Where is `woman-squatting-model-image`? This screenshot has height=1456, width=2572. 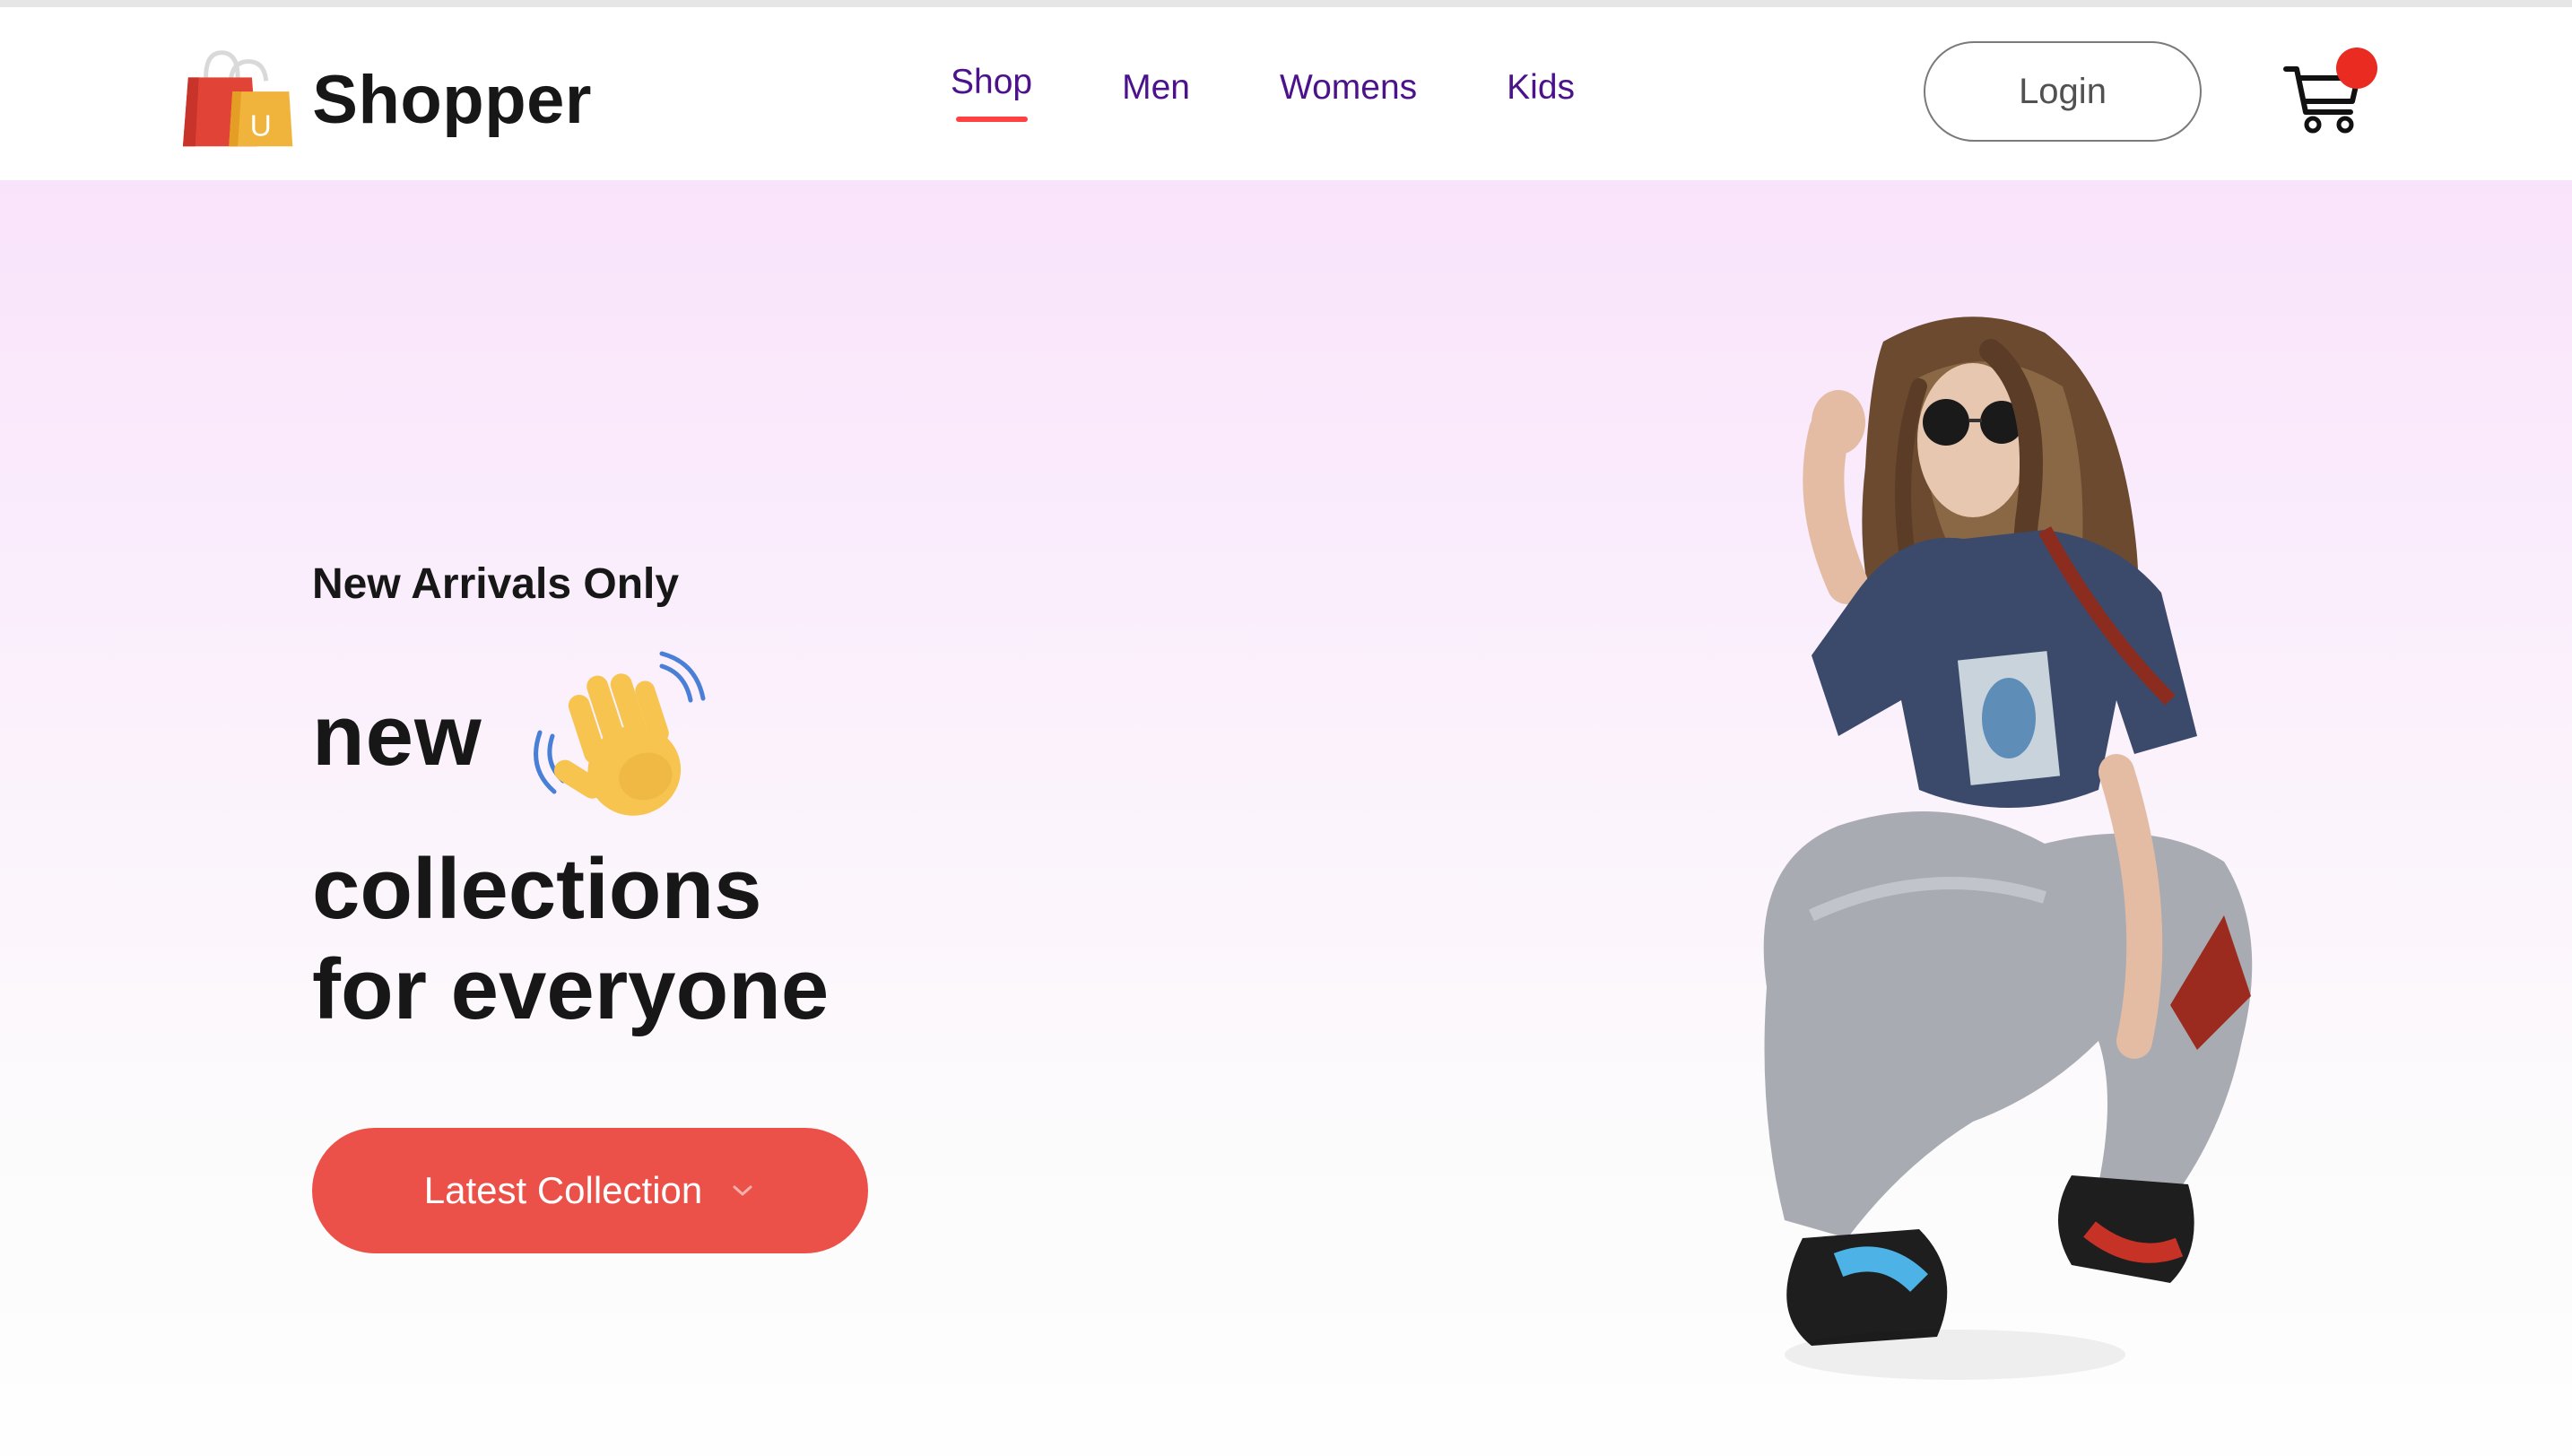
woman-squatting-model-image is located at coordinates (2008, 848).